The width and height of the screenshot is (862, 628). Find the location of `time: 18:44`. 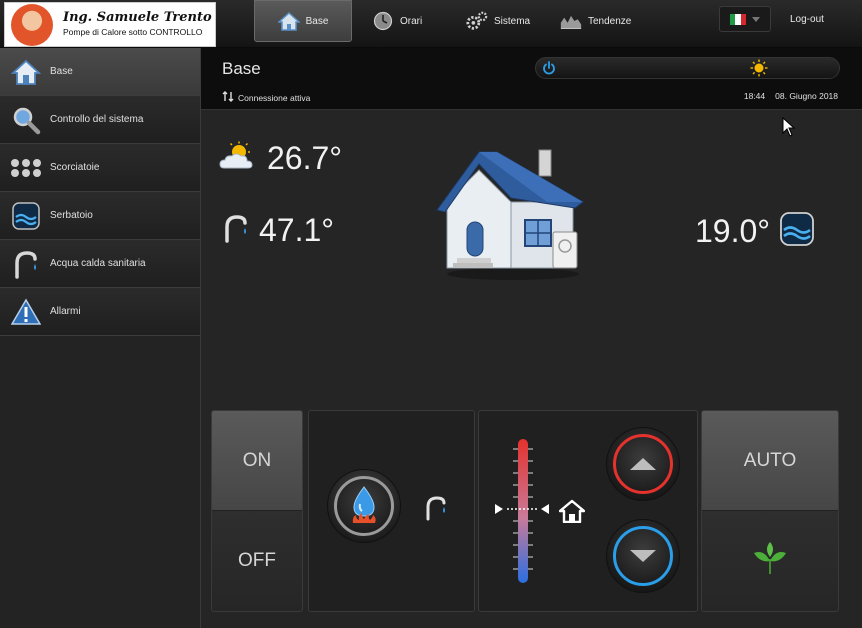

time: 18:44 is located at coordinates (754, 96).